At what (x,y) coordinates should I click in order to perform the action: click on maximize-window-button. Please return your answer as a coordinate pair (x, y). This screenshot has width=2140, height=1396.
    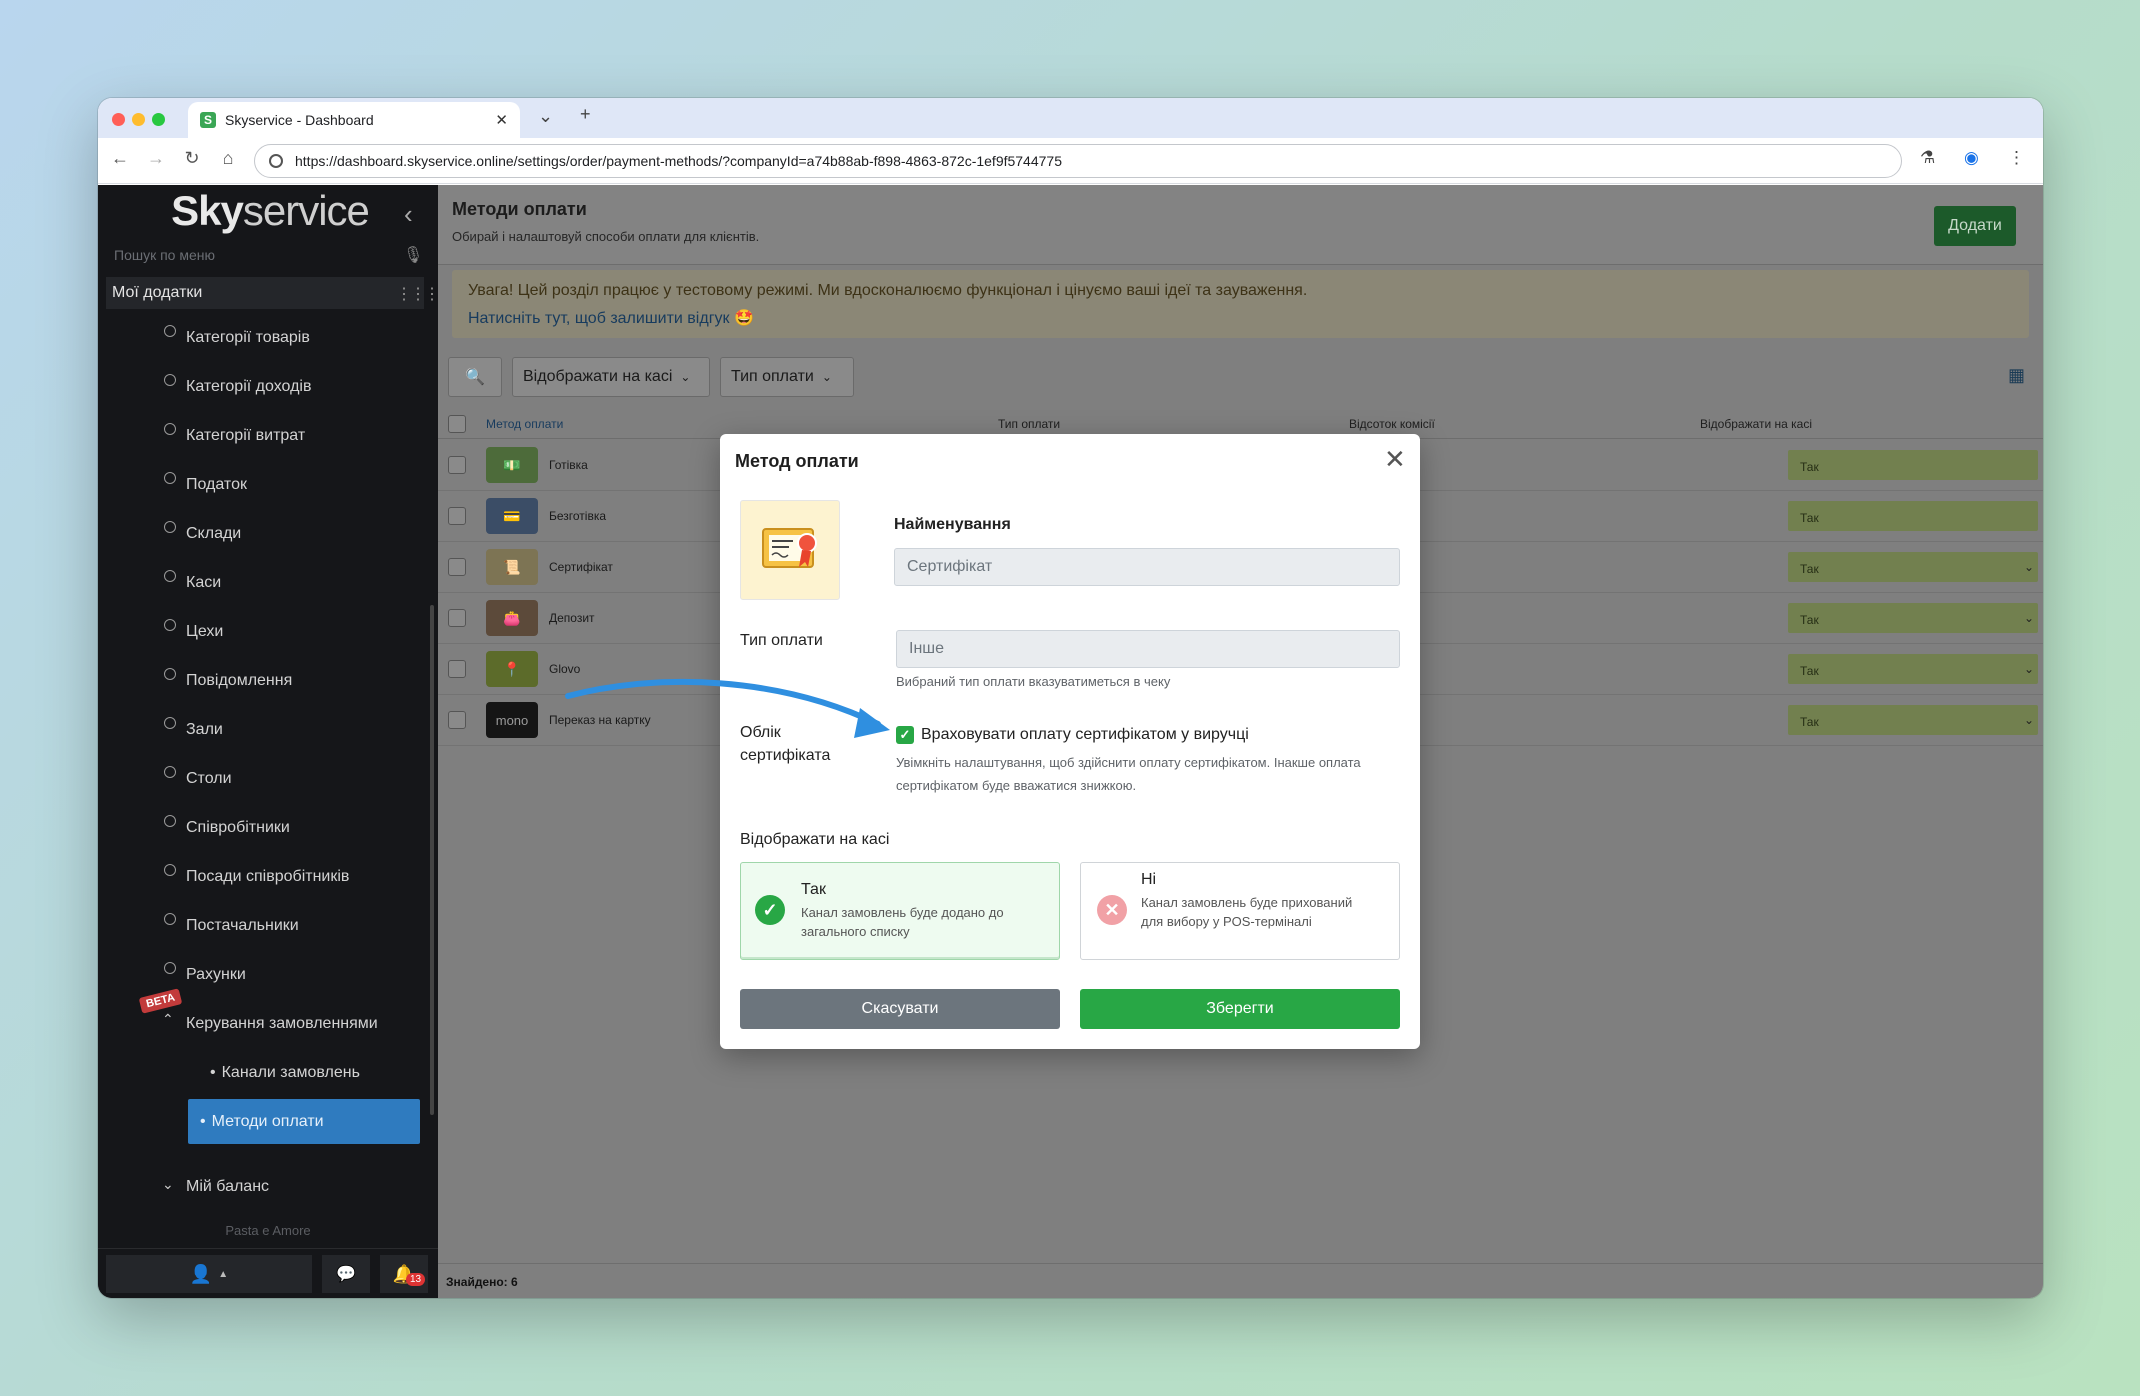
    Looking at the image, I should click on (158, 119).